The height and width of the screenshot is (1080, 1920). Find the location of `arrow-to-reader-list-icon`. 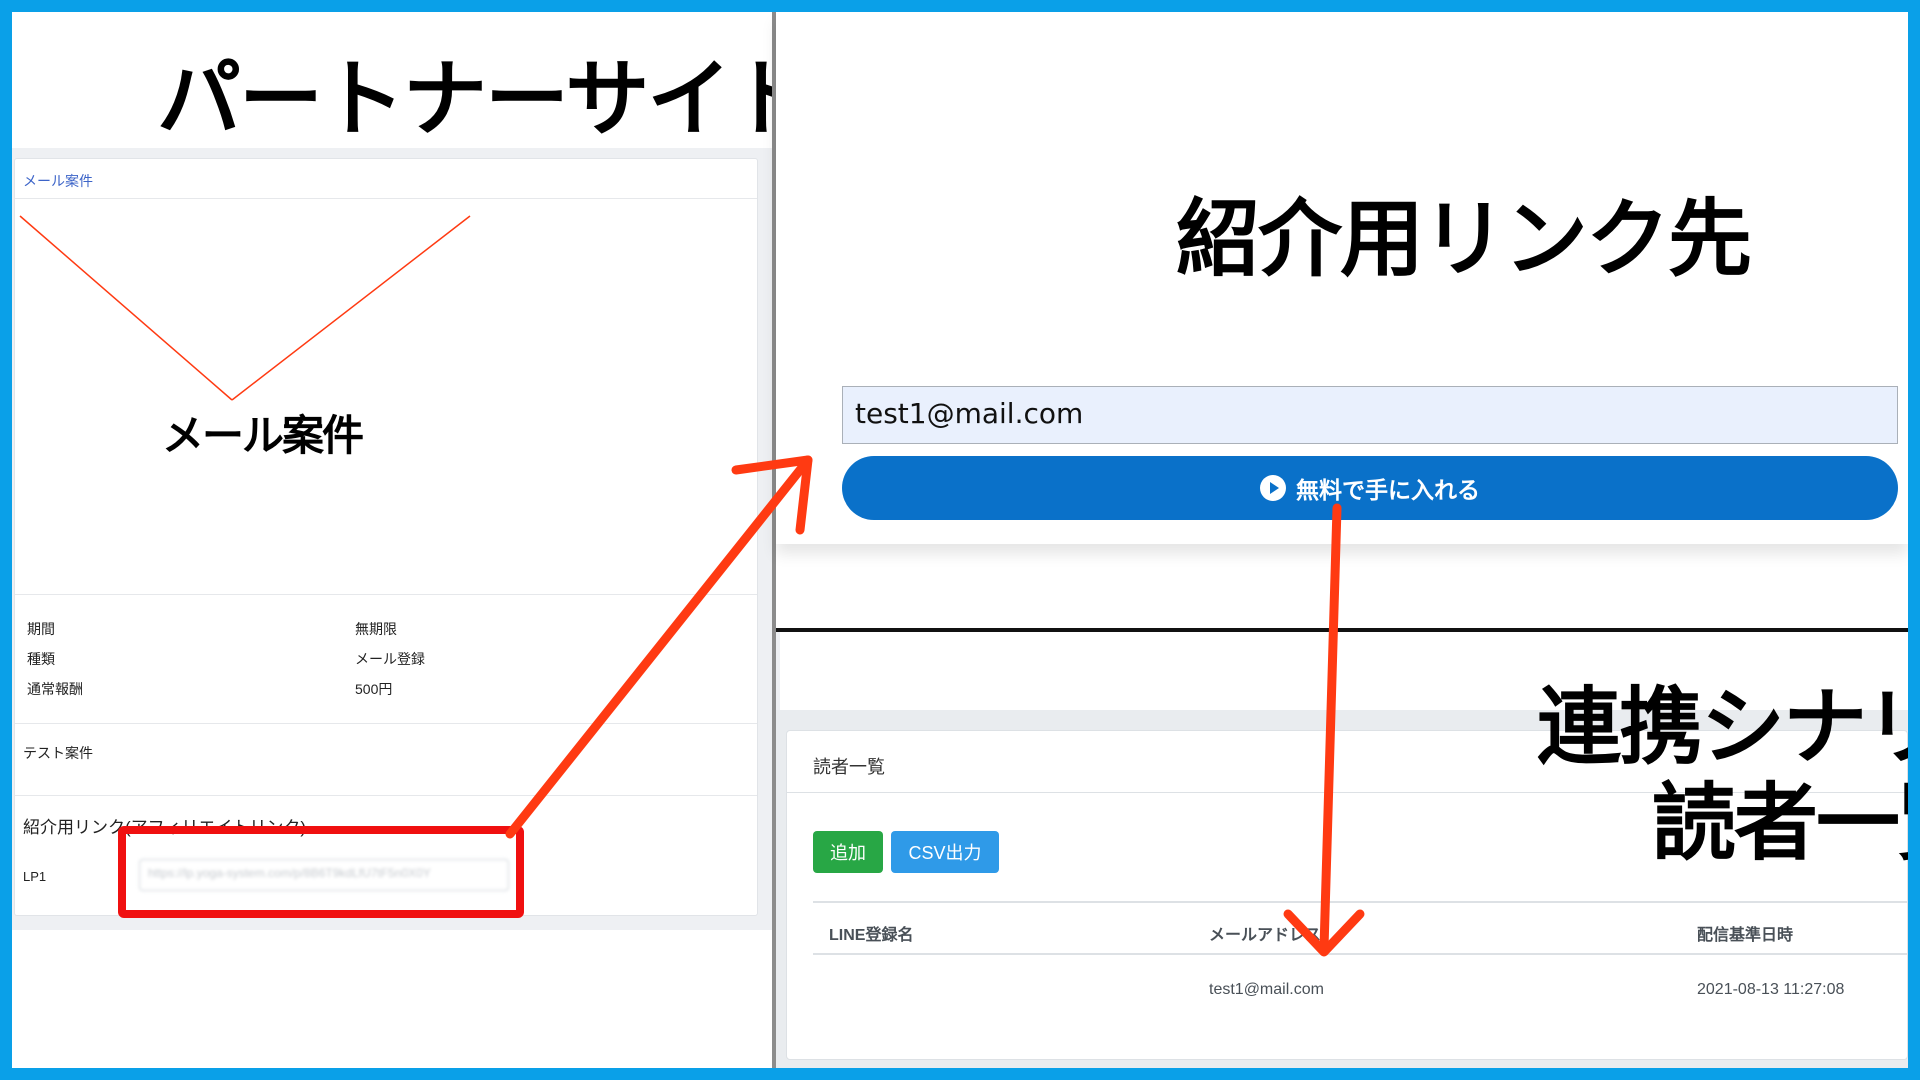

arrow-to-reader-list-icon is located at coordinates (1324, 730).